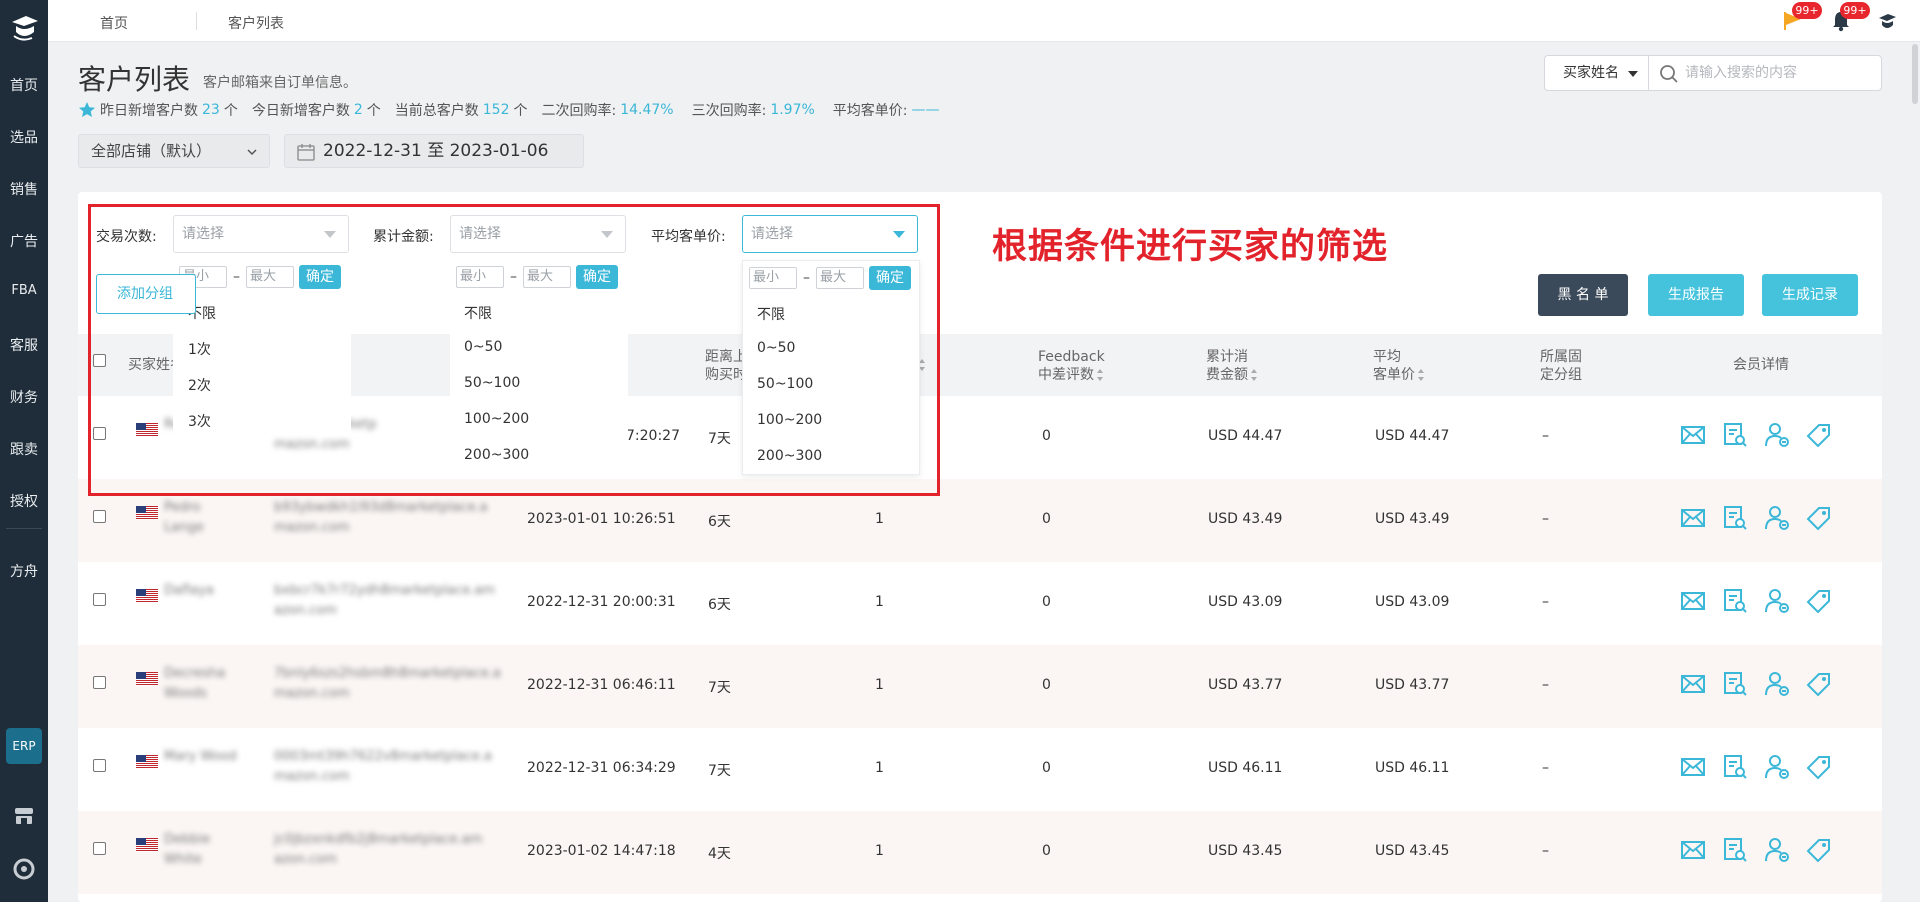 The width and height of the screenshot is (1920, 902). I want to click on sidebar-item-home: 首页, so click(24, 85).